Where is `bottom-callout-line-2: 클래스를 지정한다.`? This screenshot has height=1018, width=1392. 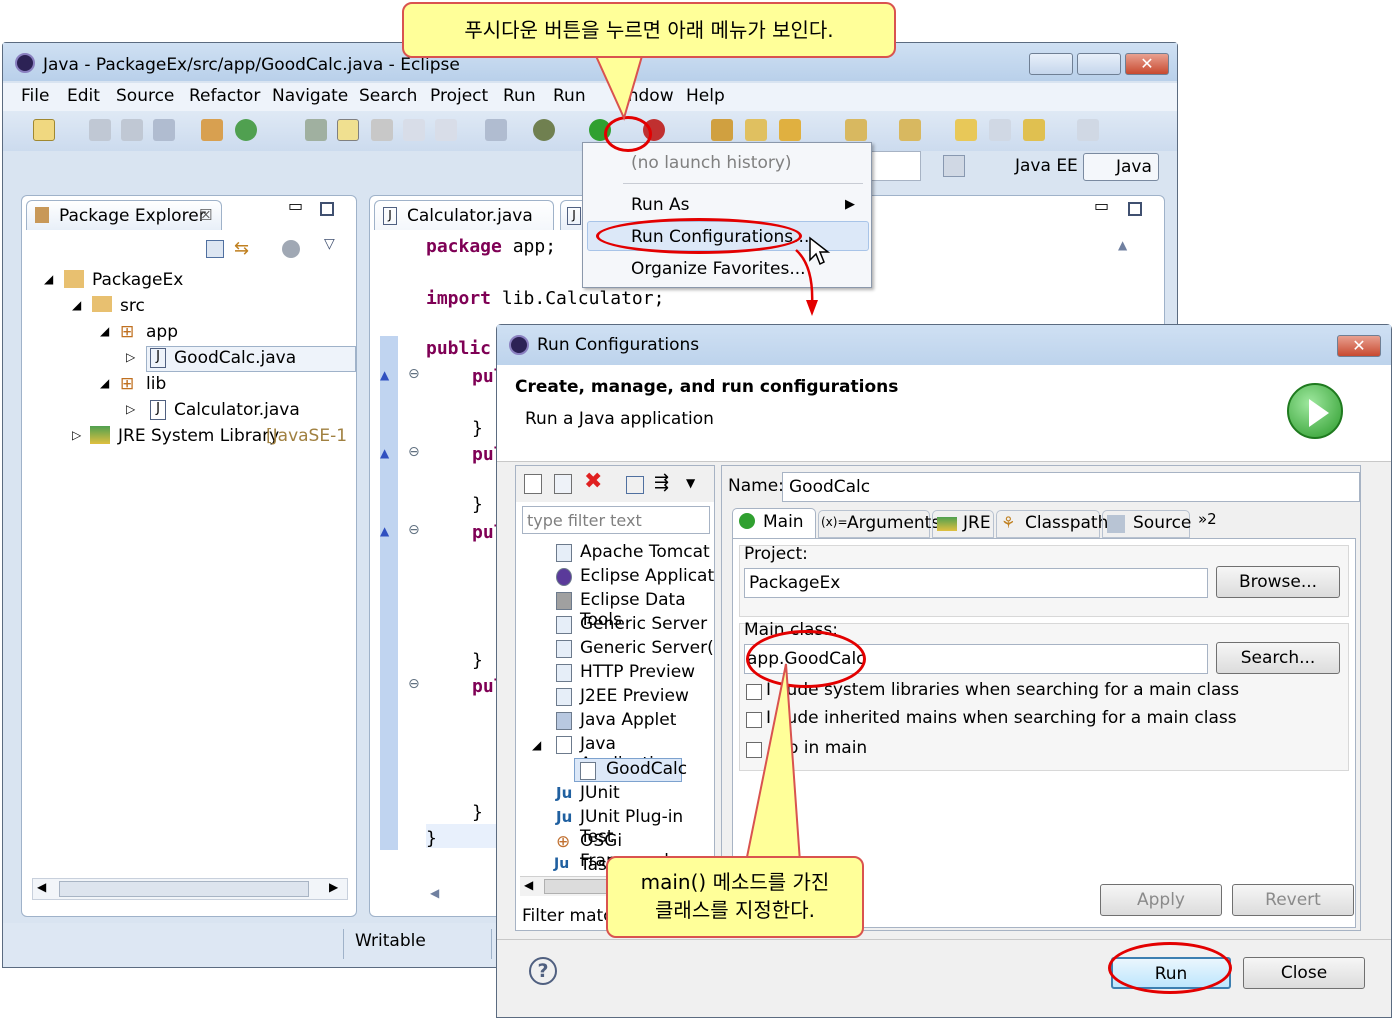
bottom-callout-line-2: 클래스를 지정한다. is located at coordinates (735, 910).